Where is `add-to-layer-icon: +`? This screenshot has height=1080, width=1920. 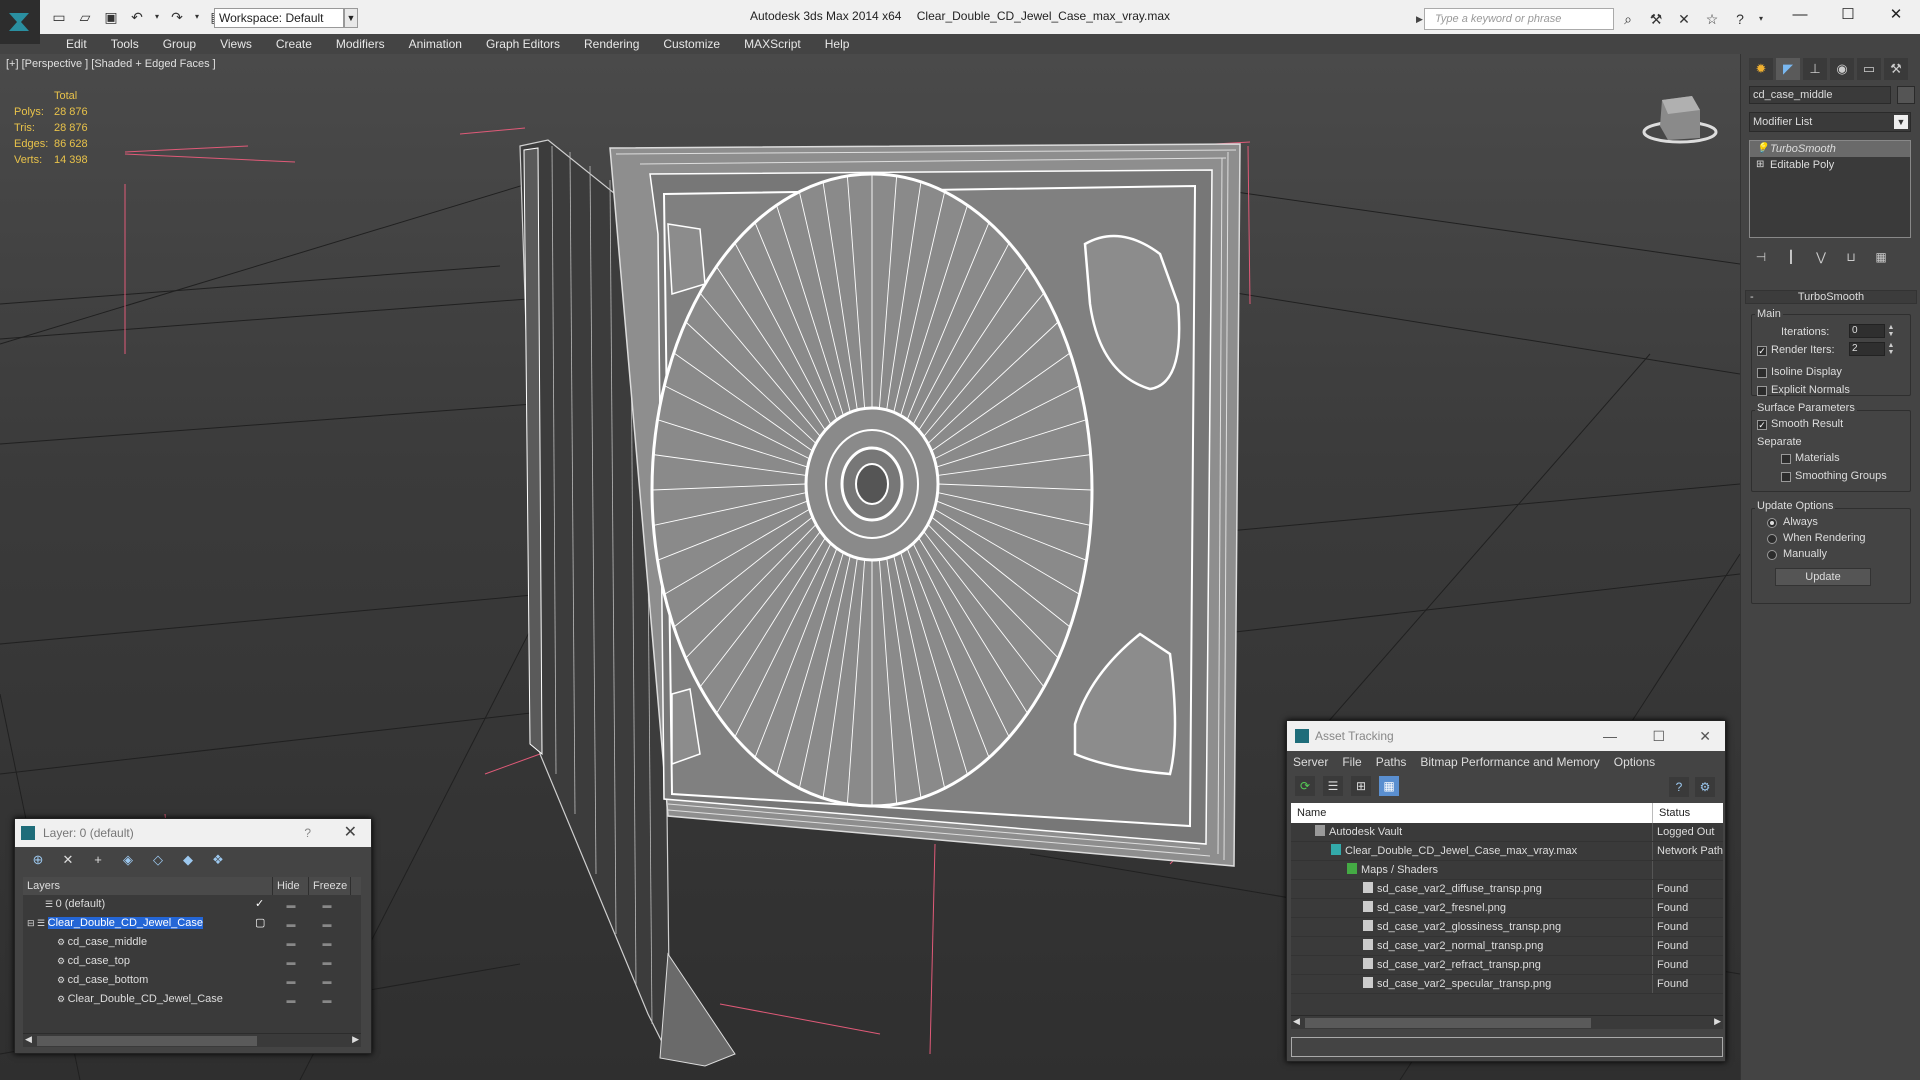 add-to-layer-icon: + is located at coordinates (98, 860).